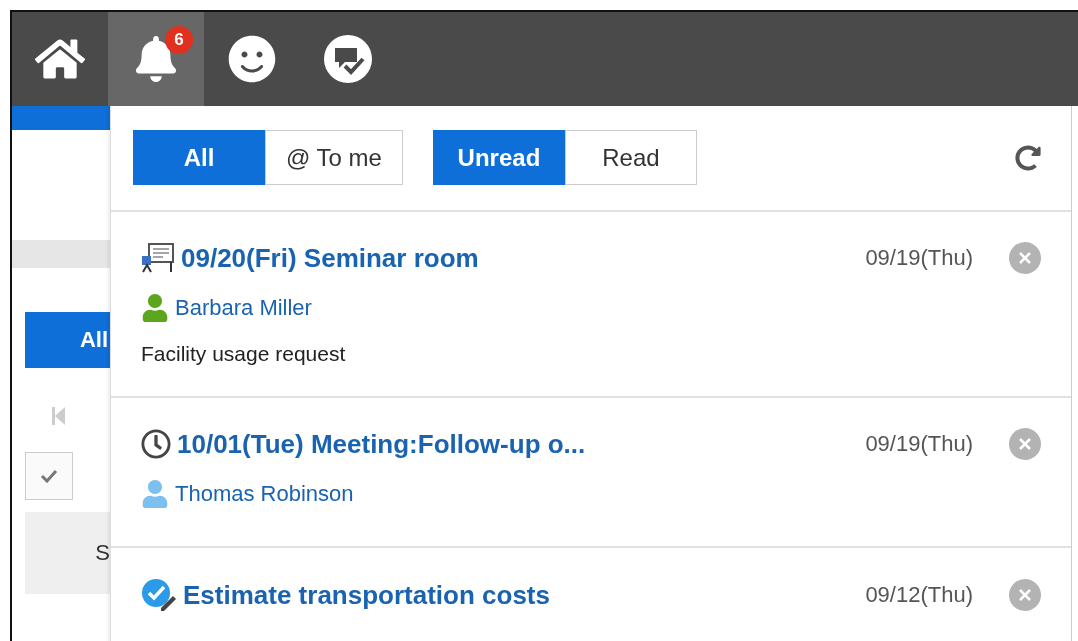 This screenshot has width=1078, height=641. Describe the element at coordinates (243, 308) in the screenshot. I see `sender-link: Barbara Miller` at that location.